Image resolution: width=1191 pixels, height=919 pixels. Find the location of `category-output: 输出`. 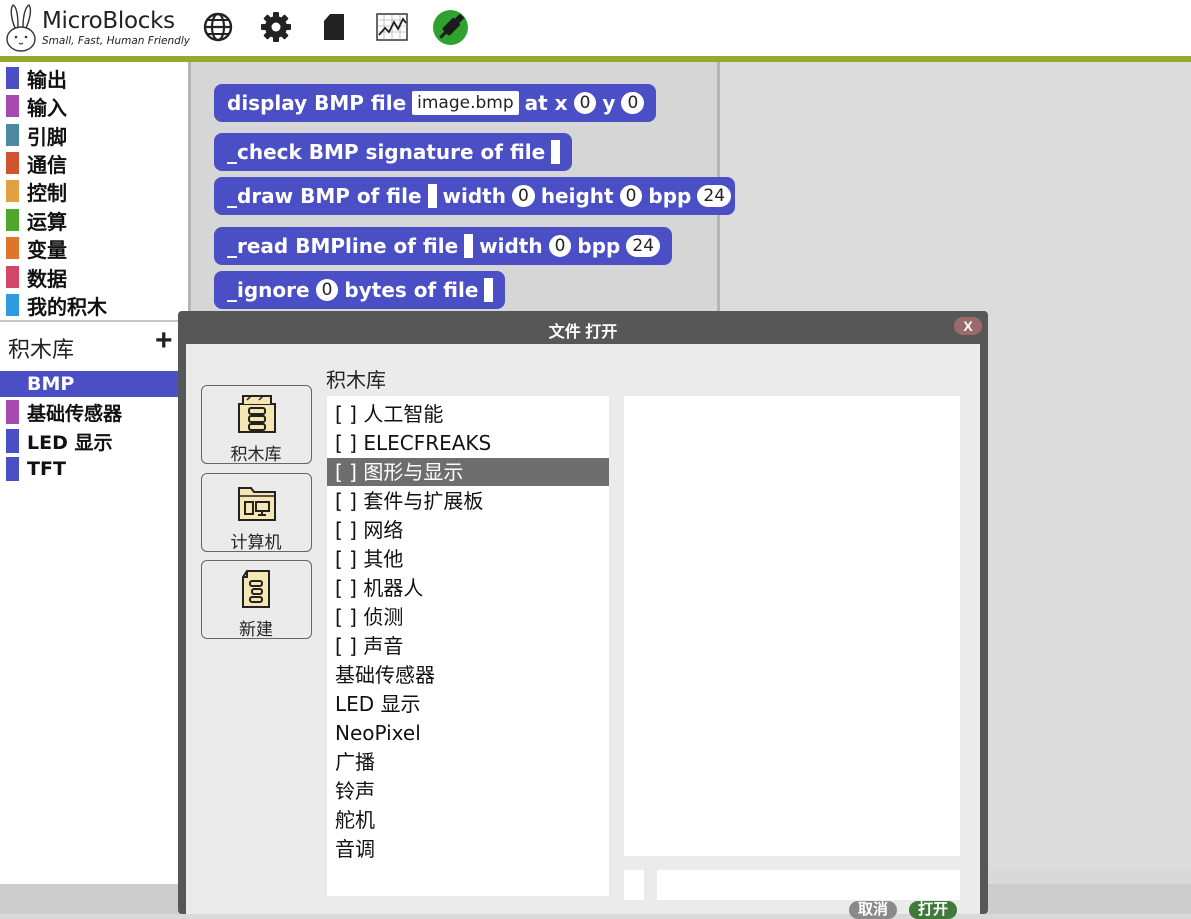

category-output: 输出 is located at coordinates (36, 79).